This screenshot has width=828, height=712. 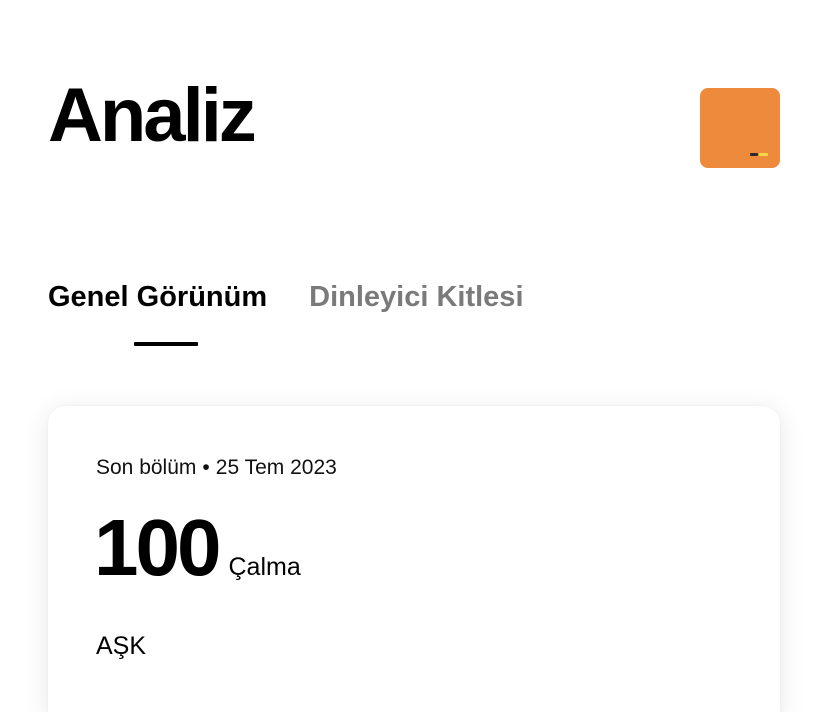 I want to click on cover-logo-icon, so click(x=759, y=154).